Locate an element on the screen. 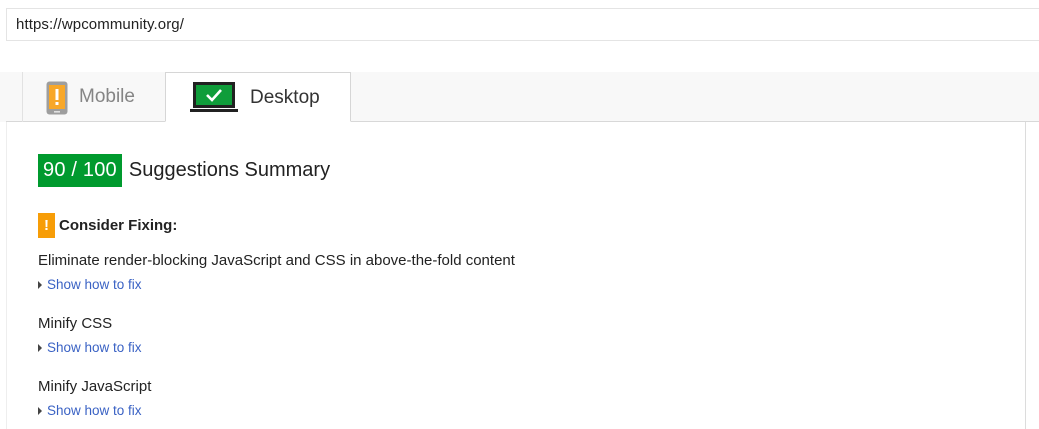  score-summary: 90 / 100 Suggestions Summary is located at coordinates (184, 170).